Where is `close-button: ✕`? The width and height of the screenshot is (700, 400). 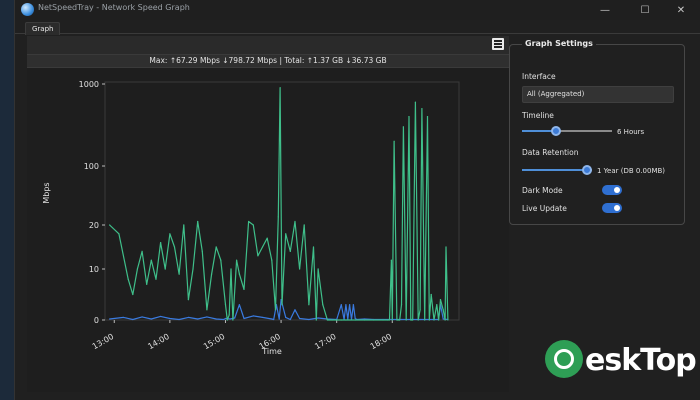 close-button: ✕ is located at coordinates (681, 10).